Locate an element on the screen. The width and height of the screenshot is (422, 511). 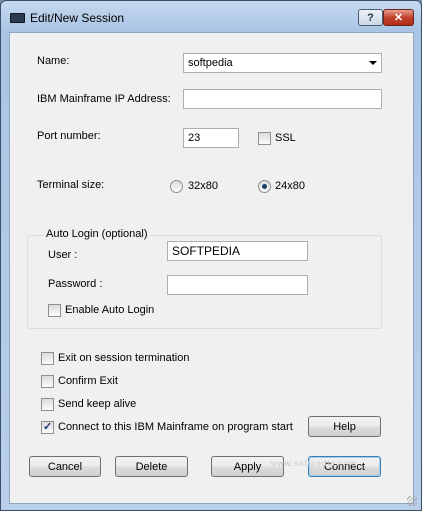
radio-32x80 is located at coordinates (176, 186).